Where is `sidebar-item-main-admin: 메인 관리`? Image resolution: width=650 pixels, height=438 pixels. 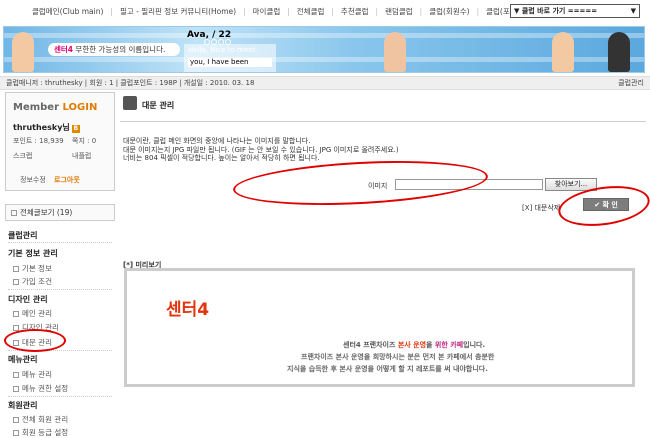
sidebar-item-main-admin: 메인 관리 is located at coordinates (32, 313).